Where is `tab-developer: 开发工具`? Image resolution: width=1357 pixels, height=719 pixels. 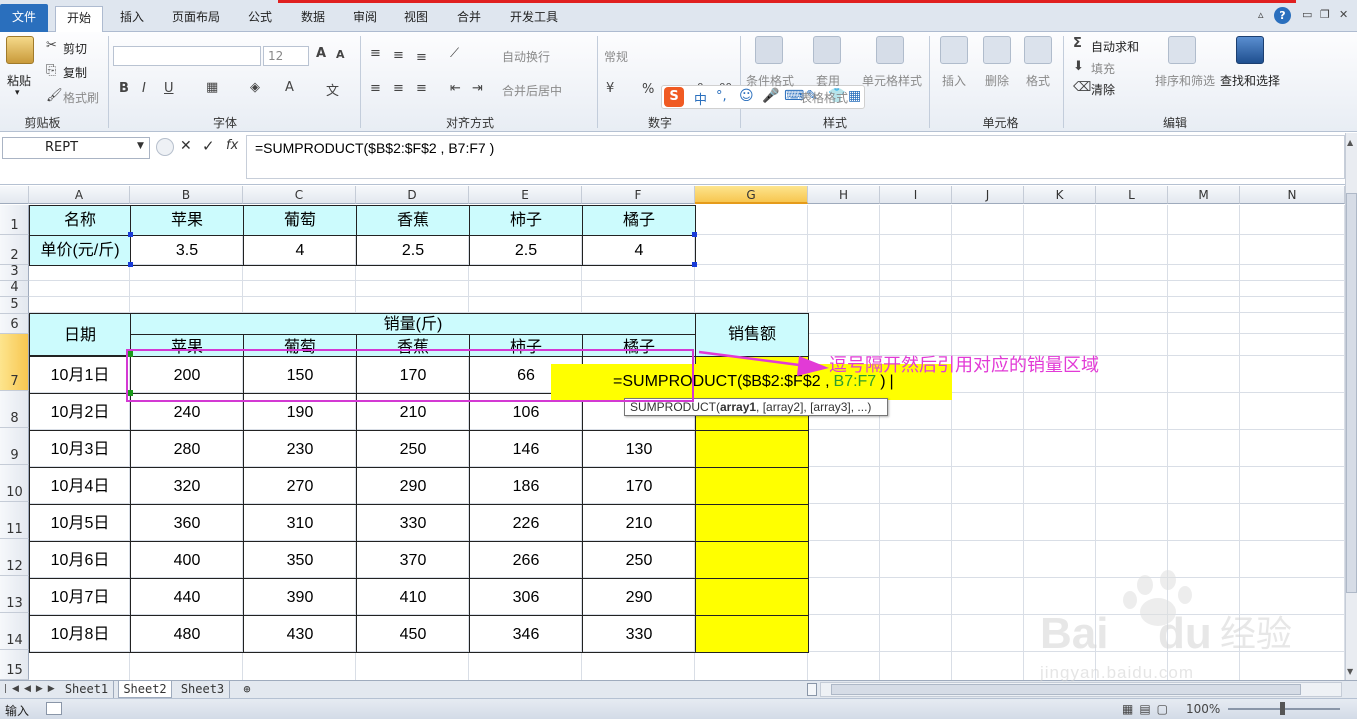
tab-developer: 开发工具 is located at coordinates (534, 19).